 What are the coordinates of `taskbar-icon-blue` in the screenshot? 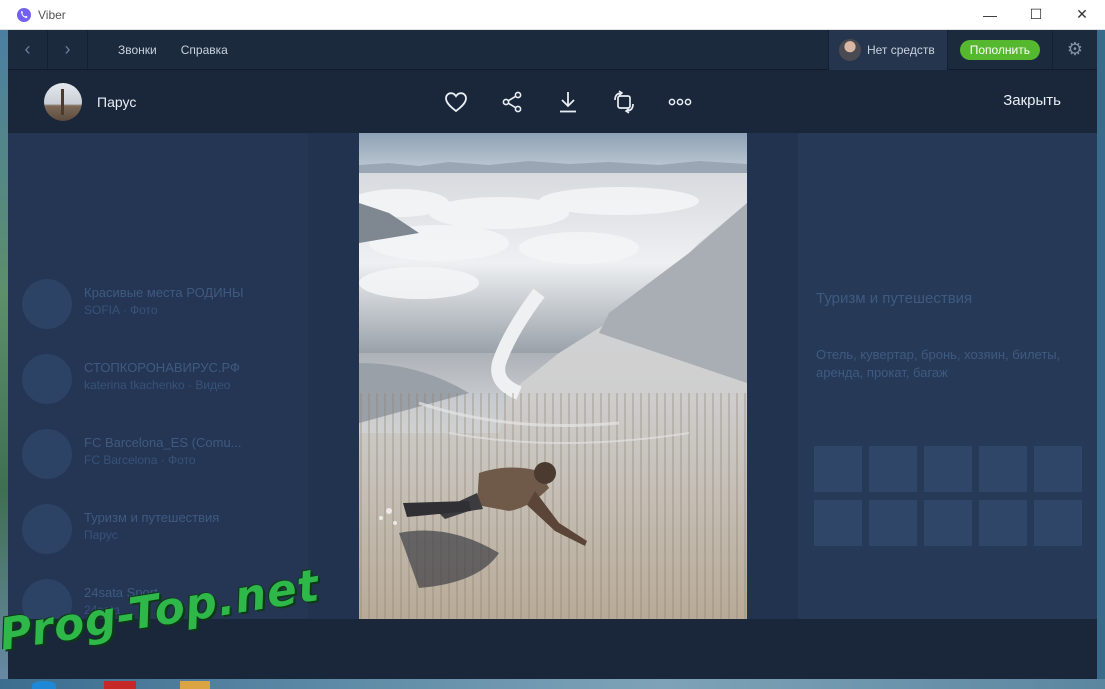 It's located at (44, 685).